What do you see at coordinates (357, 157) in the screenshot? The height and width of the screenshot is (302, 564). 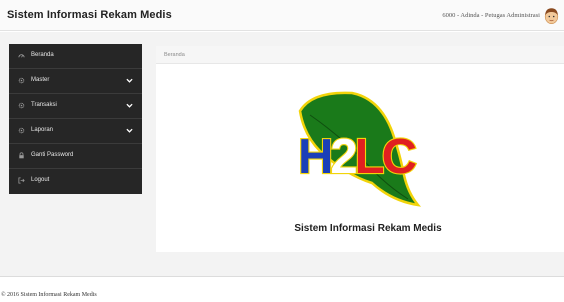 I see `logo-text: H2LC` at bounding box center [357, 157].